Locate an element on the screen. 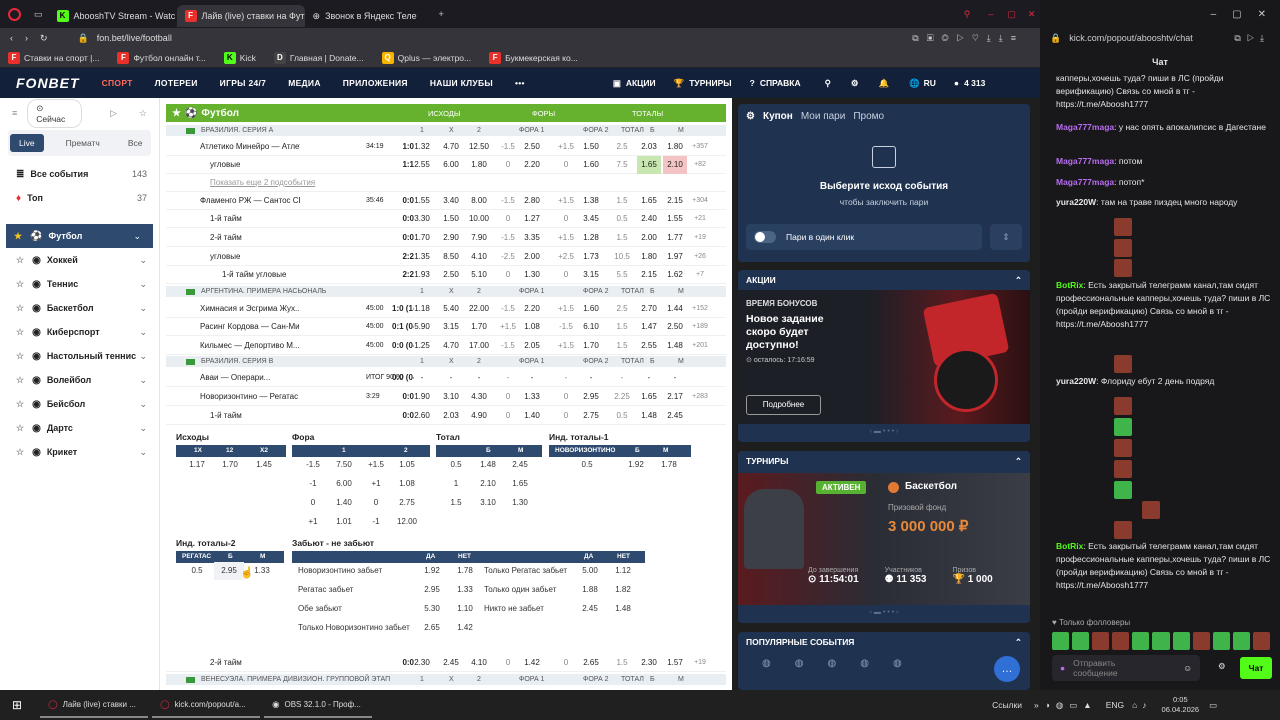 The width and height of the screenshot is (1280, 720). odds-cell: 1.5 is located at coordinates (622, 346).